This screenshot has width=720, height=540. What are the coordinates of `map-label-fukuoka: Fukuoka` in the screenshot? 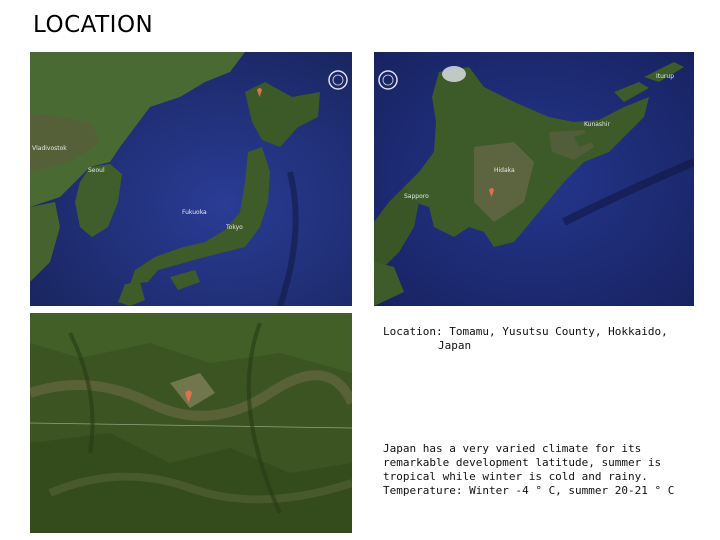 It's located at (194, 212).